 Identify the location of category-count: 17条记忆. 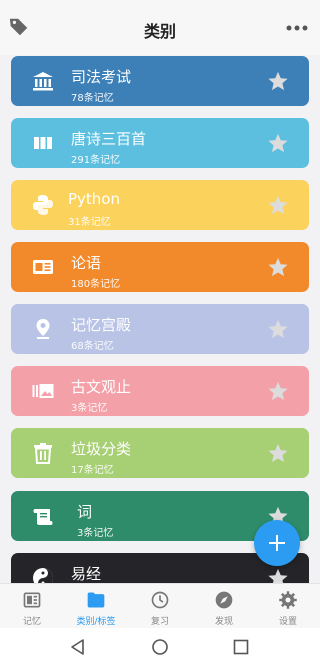
(92, 470).